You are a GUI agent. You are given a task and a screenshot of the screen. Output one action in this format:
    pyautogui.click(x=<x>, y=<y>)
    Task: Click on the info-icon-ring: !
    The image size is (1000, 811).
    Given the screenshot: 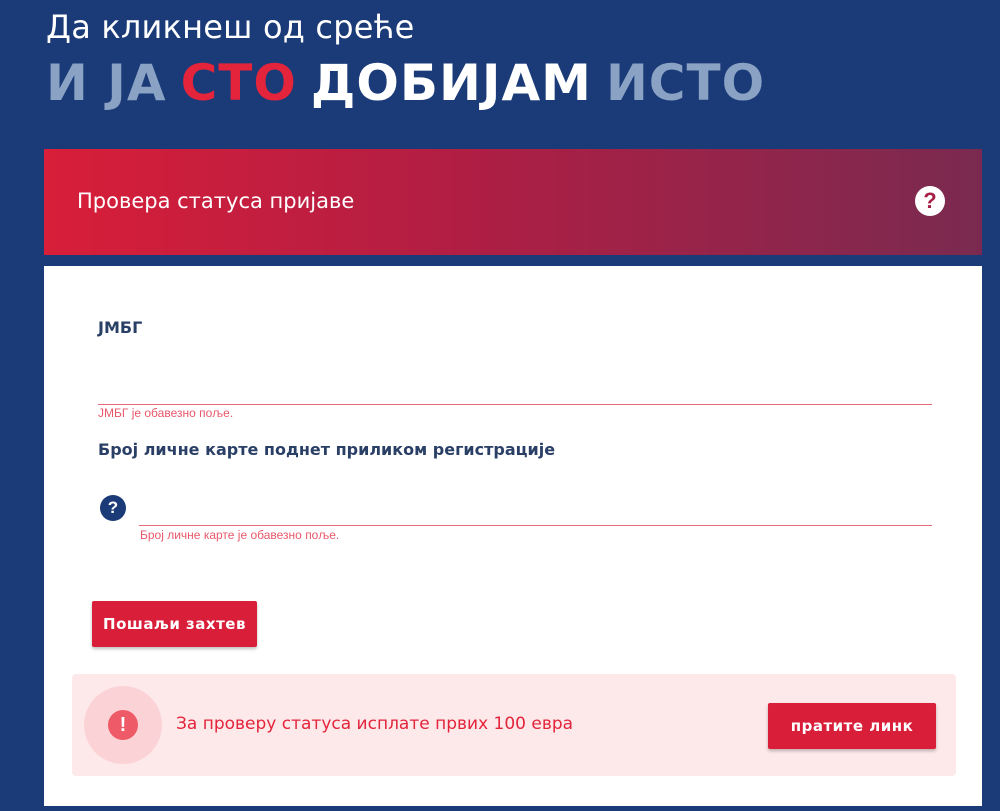 What is the action you would take?
    pyautogui.click(x=123, y=725)
    